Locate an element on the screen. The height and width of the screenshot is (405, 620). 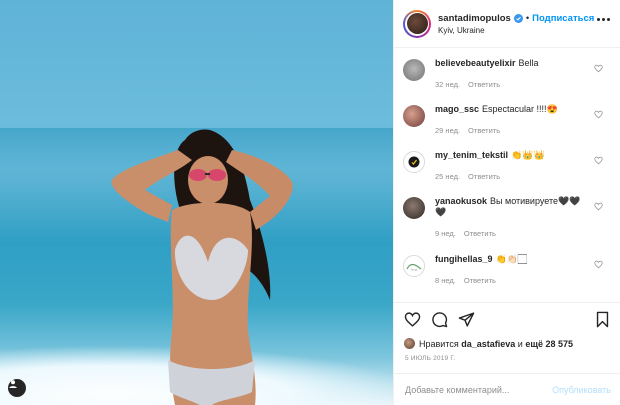
likes-summary: Нравится da_astafieva и ещё 28 575 is located at coordinates (488, 343).